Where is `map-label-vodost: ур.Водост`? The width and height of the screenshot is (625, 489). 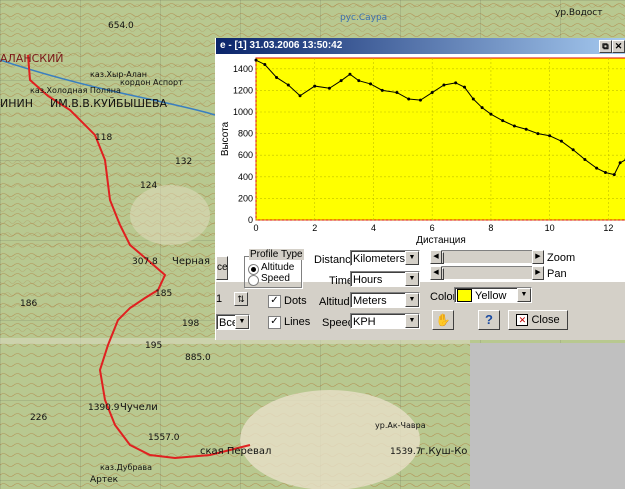
map-label-vodost: ур.Водост is located at coordinates (579, 13).